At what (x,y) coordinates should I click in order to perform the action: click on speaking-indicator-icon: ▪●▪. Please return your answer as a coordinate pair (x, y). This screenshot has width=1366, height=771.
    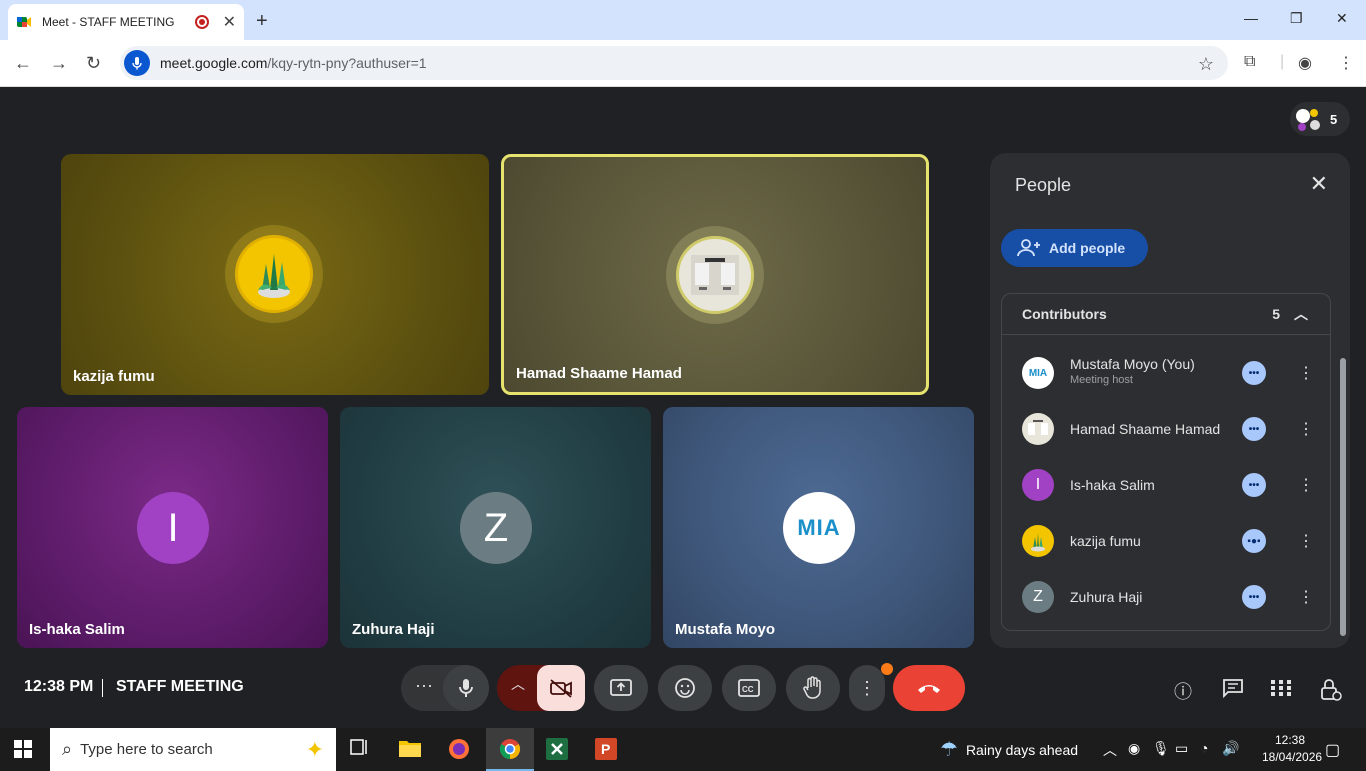
    Looking at the image, I should click on (1254, 541).